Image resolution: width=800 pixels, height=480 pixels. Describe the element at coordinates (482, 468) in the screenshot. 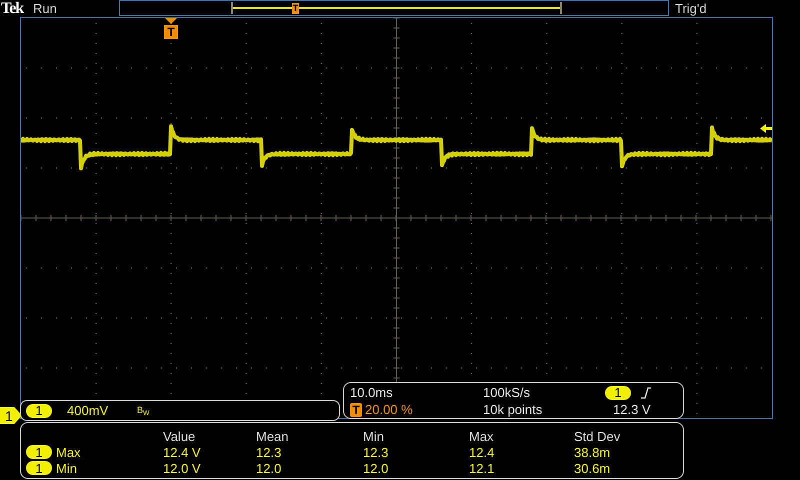

I see `measurement-value: 12.1` at that location.